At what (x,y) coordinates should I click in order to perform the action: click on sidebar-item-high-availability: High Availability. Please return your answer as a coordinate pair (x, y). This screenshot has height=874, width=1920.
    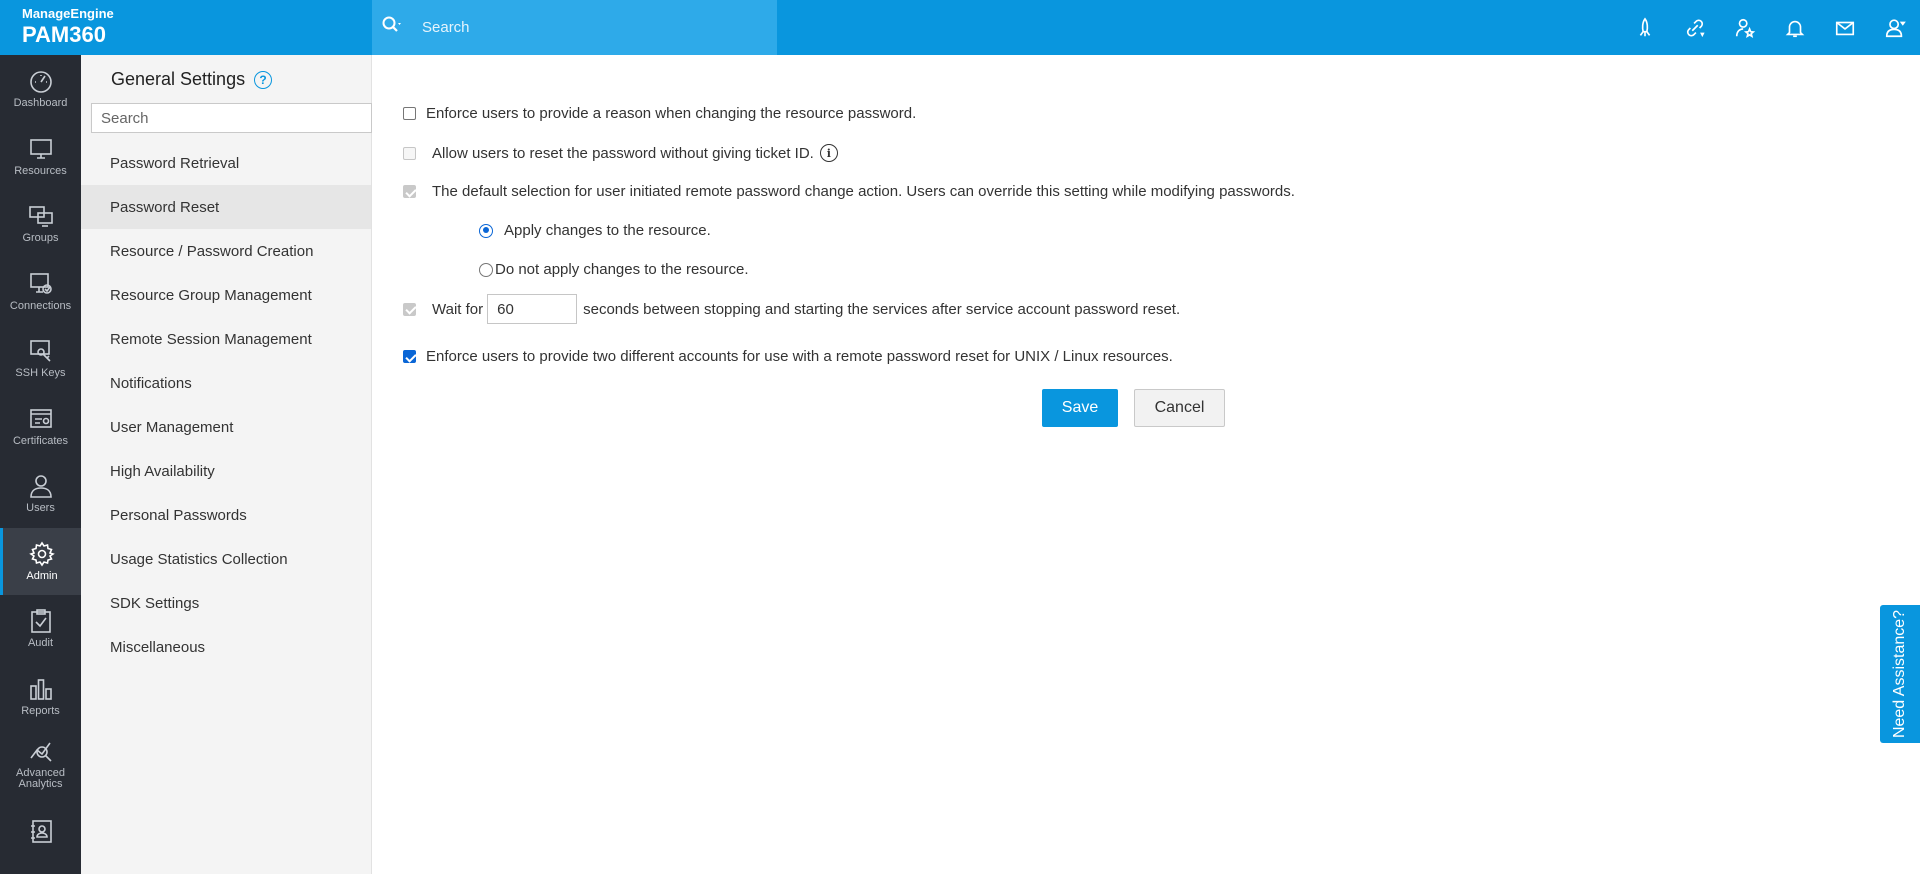
    Looking at the image, I should click on (226, 471).